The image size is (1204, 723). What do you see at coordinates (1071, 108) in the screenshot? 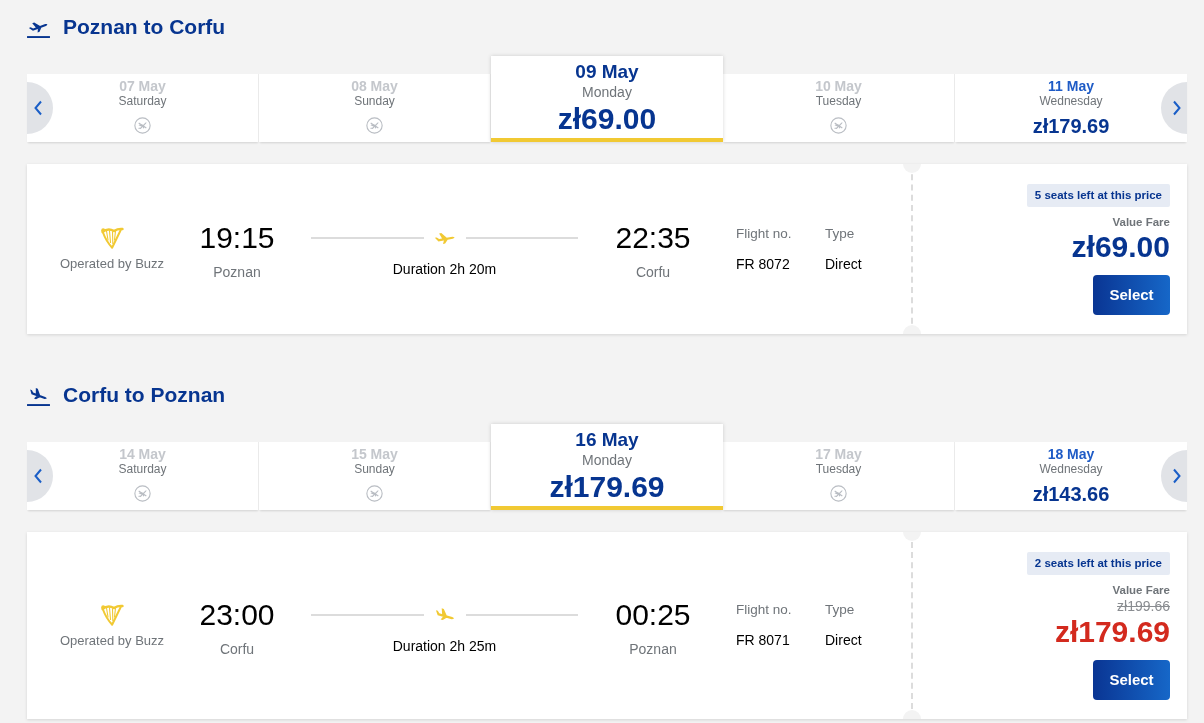
I see `date-tab: 11 May Wednesday zł179.69` at bounding box center [1071, 108].